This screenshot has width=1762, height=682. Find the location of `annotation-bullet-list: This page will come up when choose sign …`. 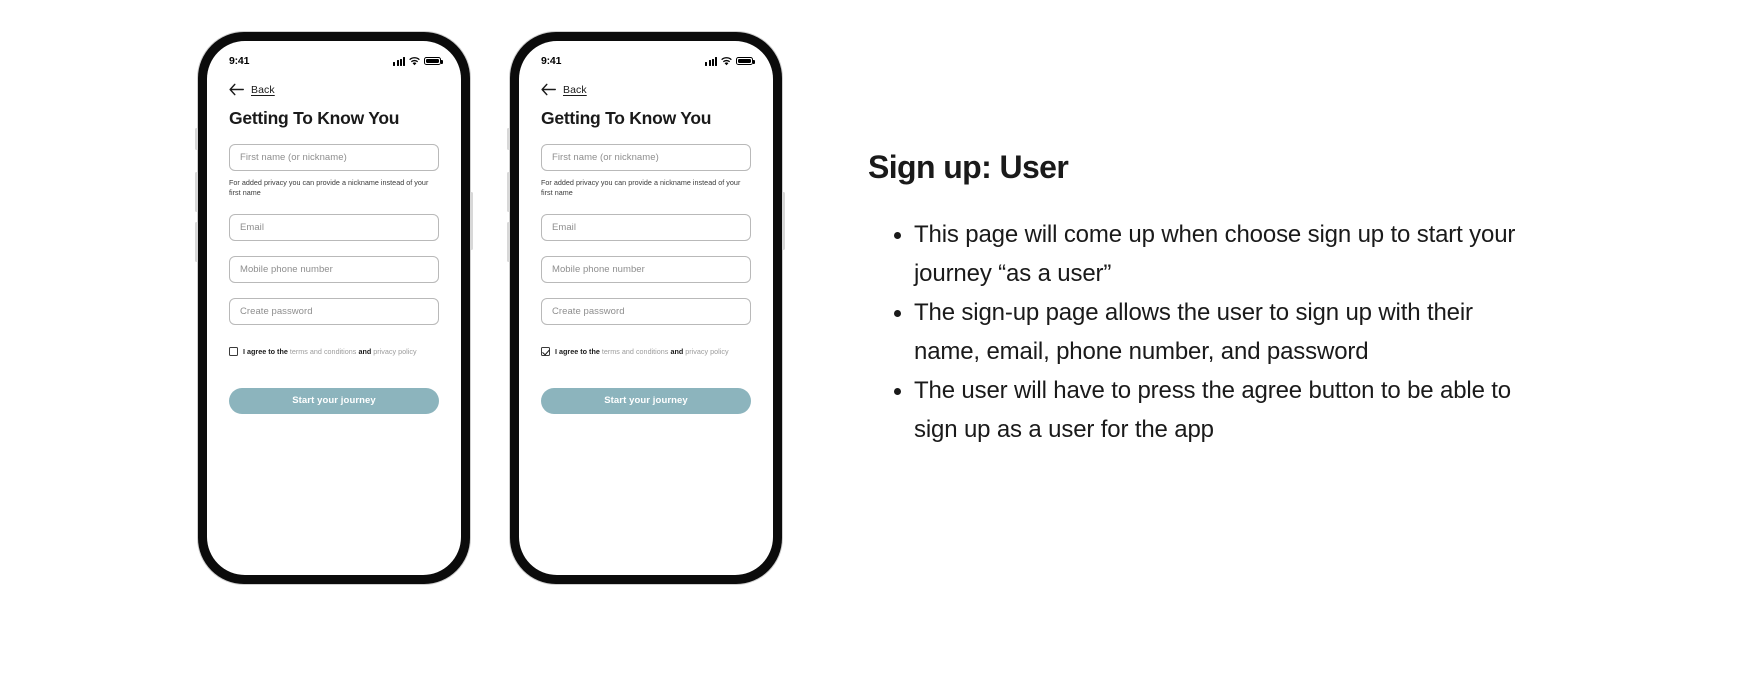

annotation-bullet-list: This page will come up when choose sign … is located at coordinates (1198, 332).